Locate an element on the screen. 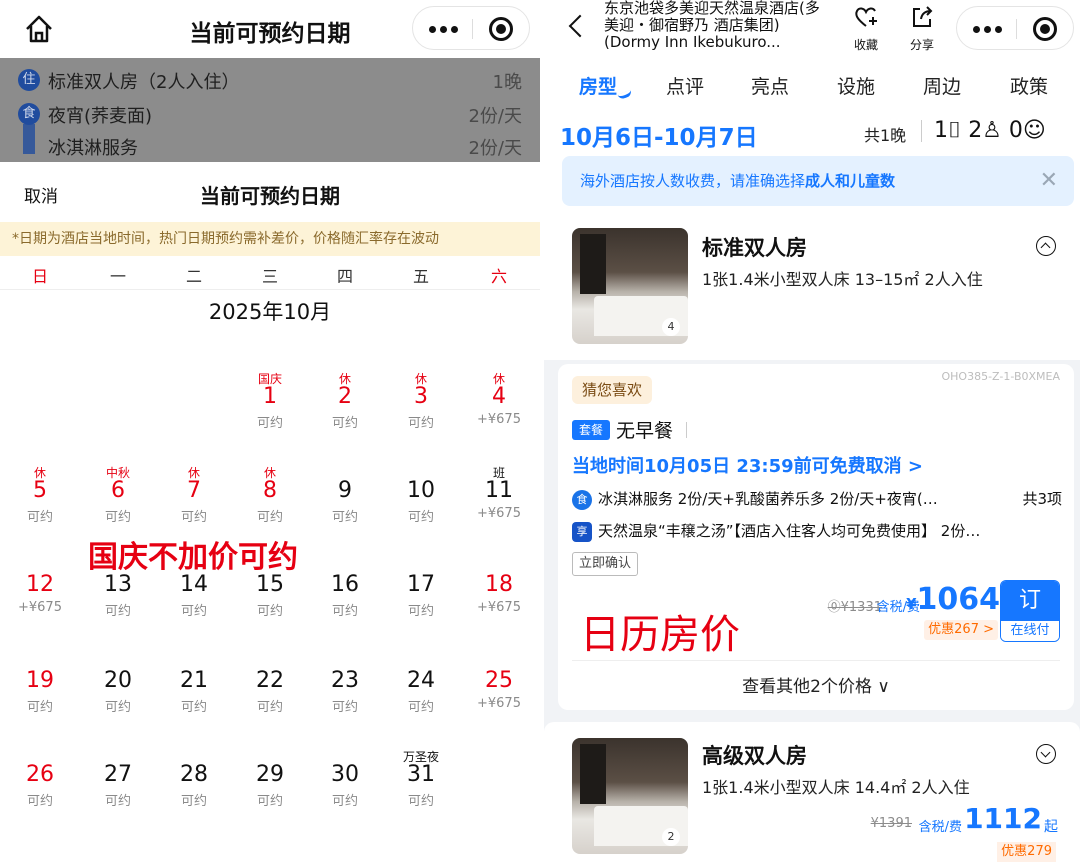  day-number: 18 is located at coordinates (499, 584).